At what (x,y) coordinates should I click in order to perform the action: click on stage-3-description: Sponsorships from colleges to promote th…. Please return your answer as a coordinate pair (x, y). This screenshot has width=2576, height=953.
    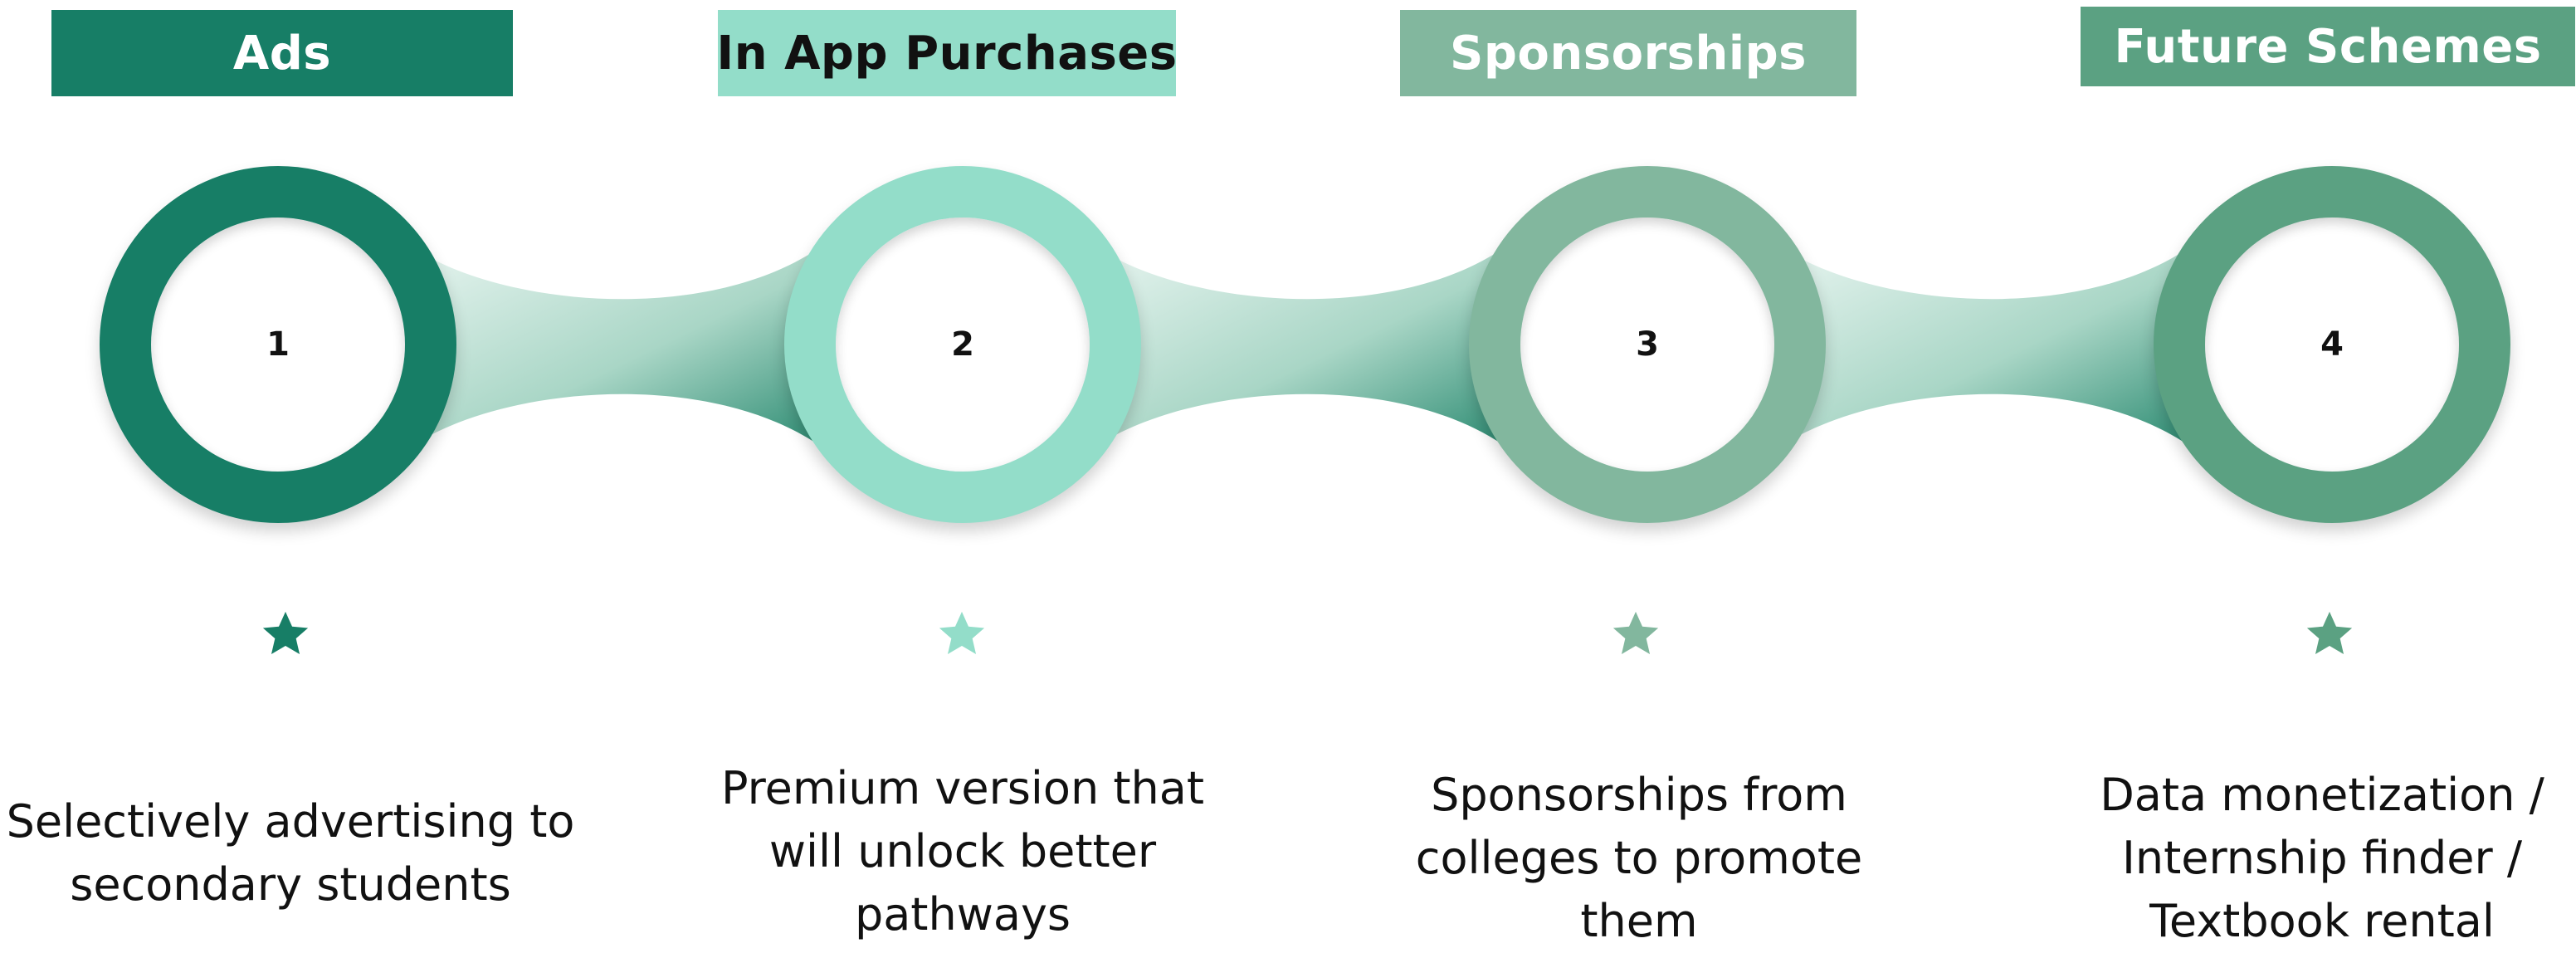
    Looking at the image, I should click on (1640, 858).